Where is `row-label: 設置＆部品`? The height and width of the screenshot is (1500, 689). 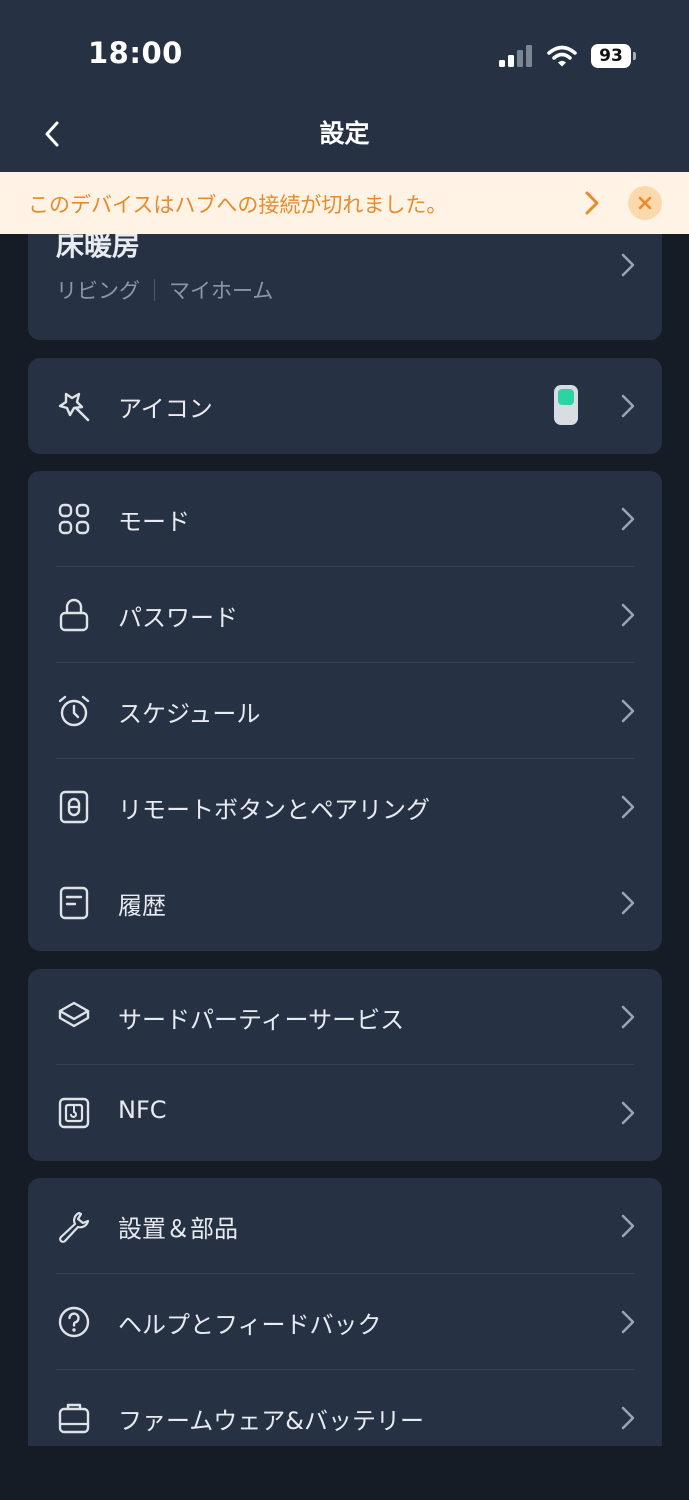 row-label: 設置＆部品 is located at coordinates (178, 1229).